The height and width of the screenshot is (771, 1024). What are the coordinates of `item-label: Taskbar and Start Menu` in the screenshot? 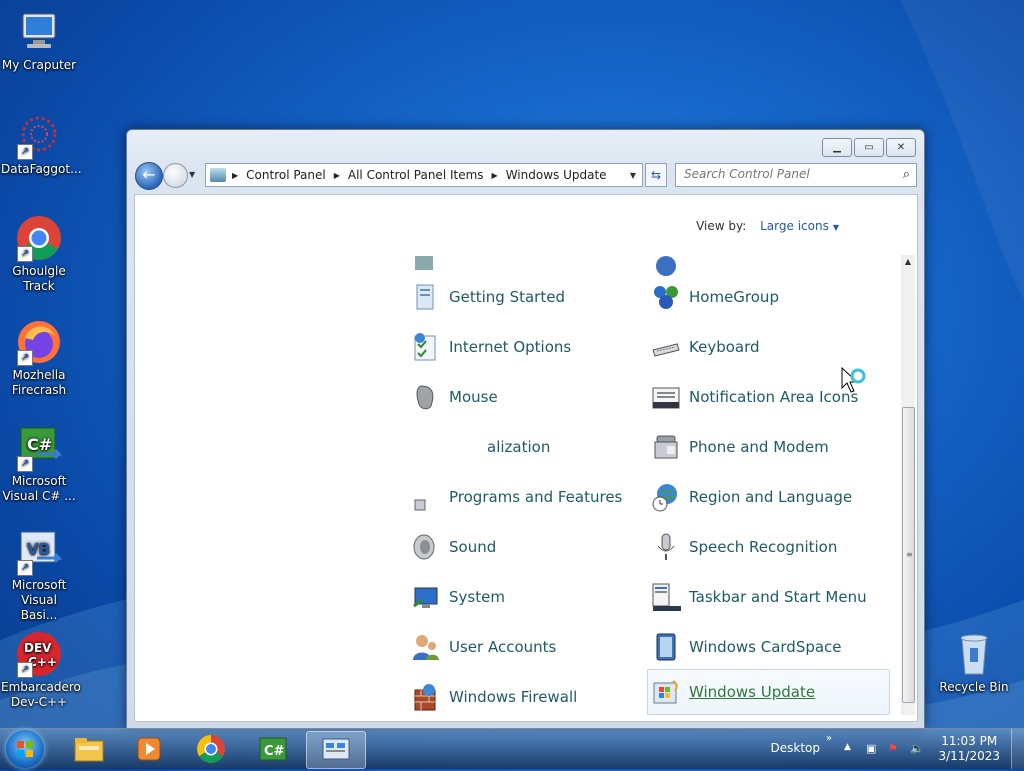 It's located at (778, 597).